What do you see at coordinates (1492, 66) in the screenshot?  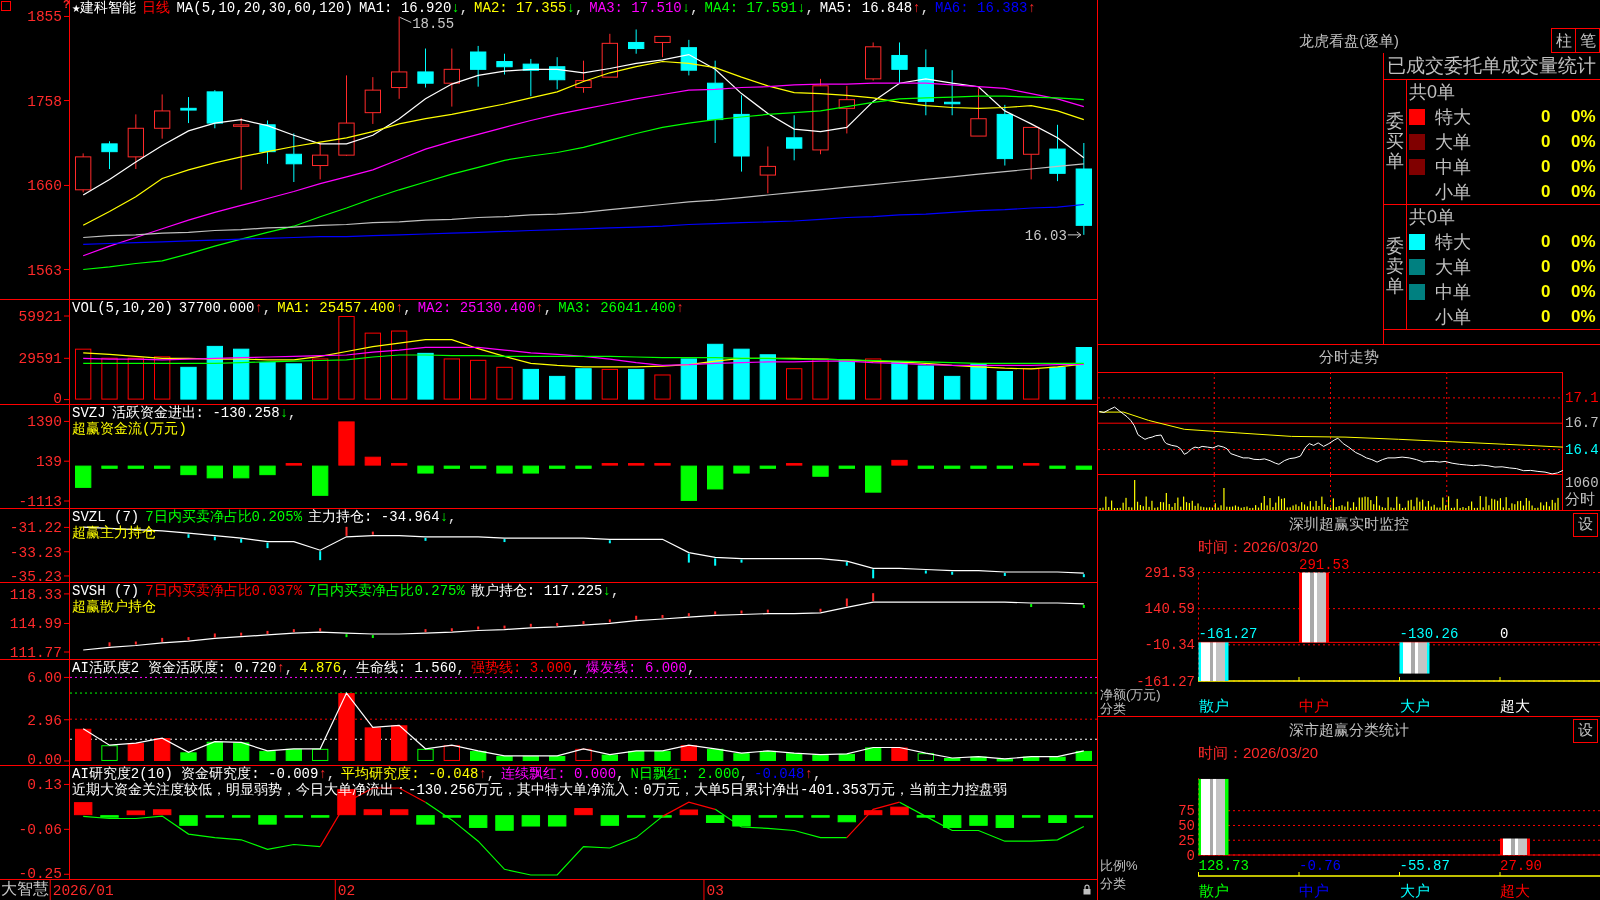 I see `table-title: 已成交委托单成交量统计` at bounding box center [1492, 66].